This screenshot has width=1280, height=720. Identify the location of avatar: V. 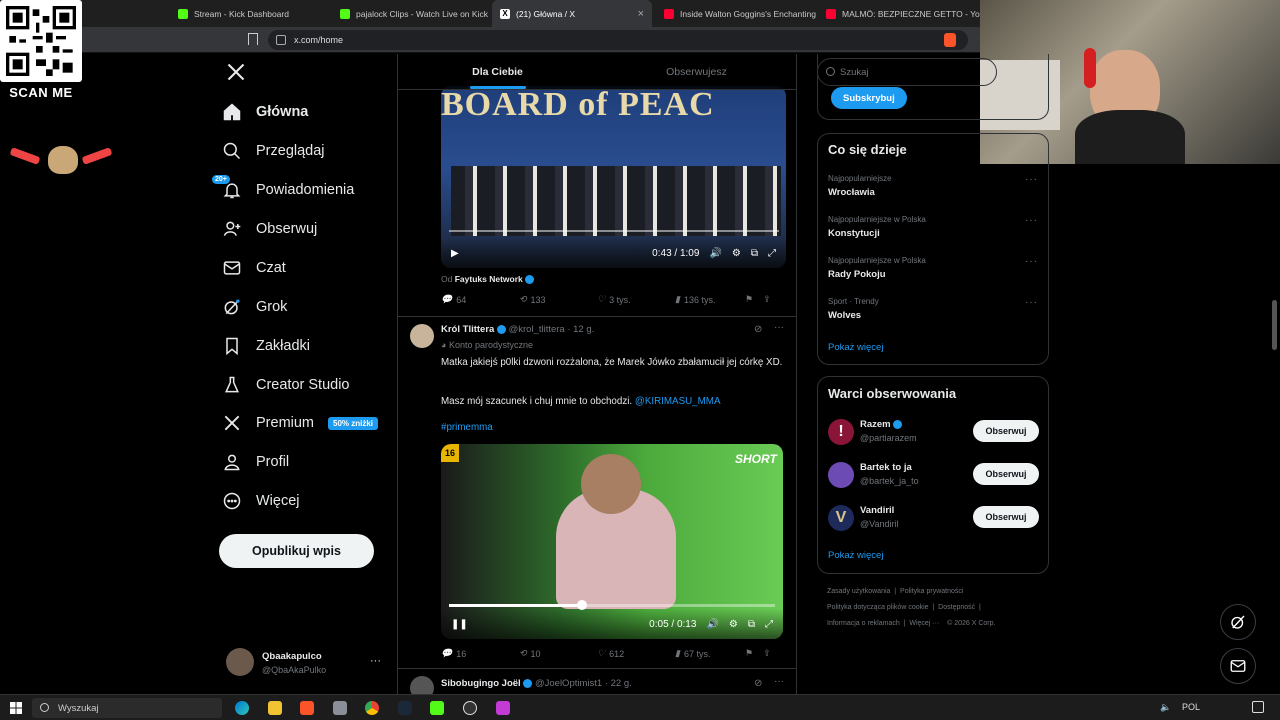
(841, 518).